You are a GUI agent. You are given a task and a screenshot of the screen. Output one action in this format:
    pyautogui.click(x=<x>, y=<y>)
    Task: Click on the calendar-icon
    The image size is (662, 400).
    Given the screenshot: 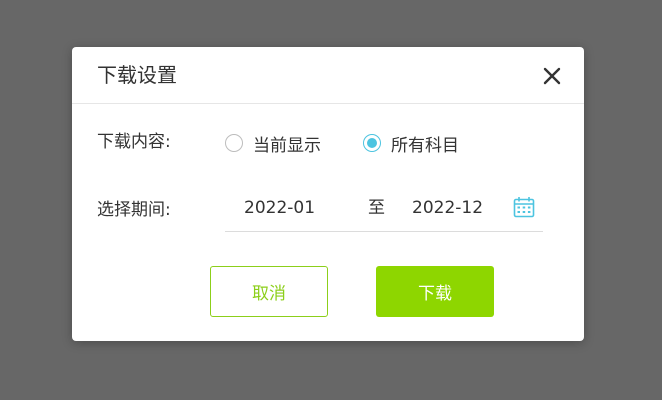 What is the action you would take?
    pyautogui.click(x=524, y=207)
    